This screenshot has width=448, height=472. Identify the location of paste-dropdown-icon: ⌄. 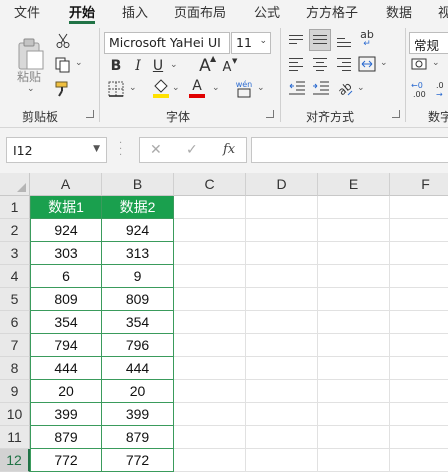
(31, 89).